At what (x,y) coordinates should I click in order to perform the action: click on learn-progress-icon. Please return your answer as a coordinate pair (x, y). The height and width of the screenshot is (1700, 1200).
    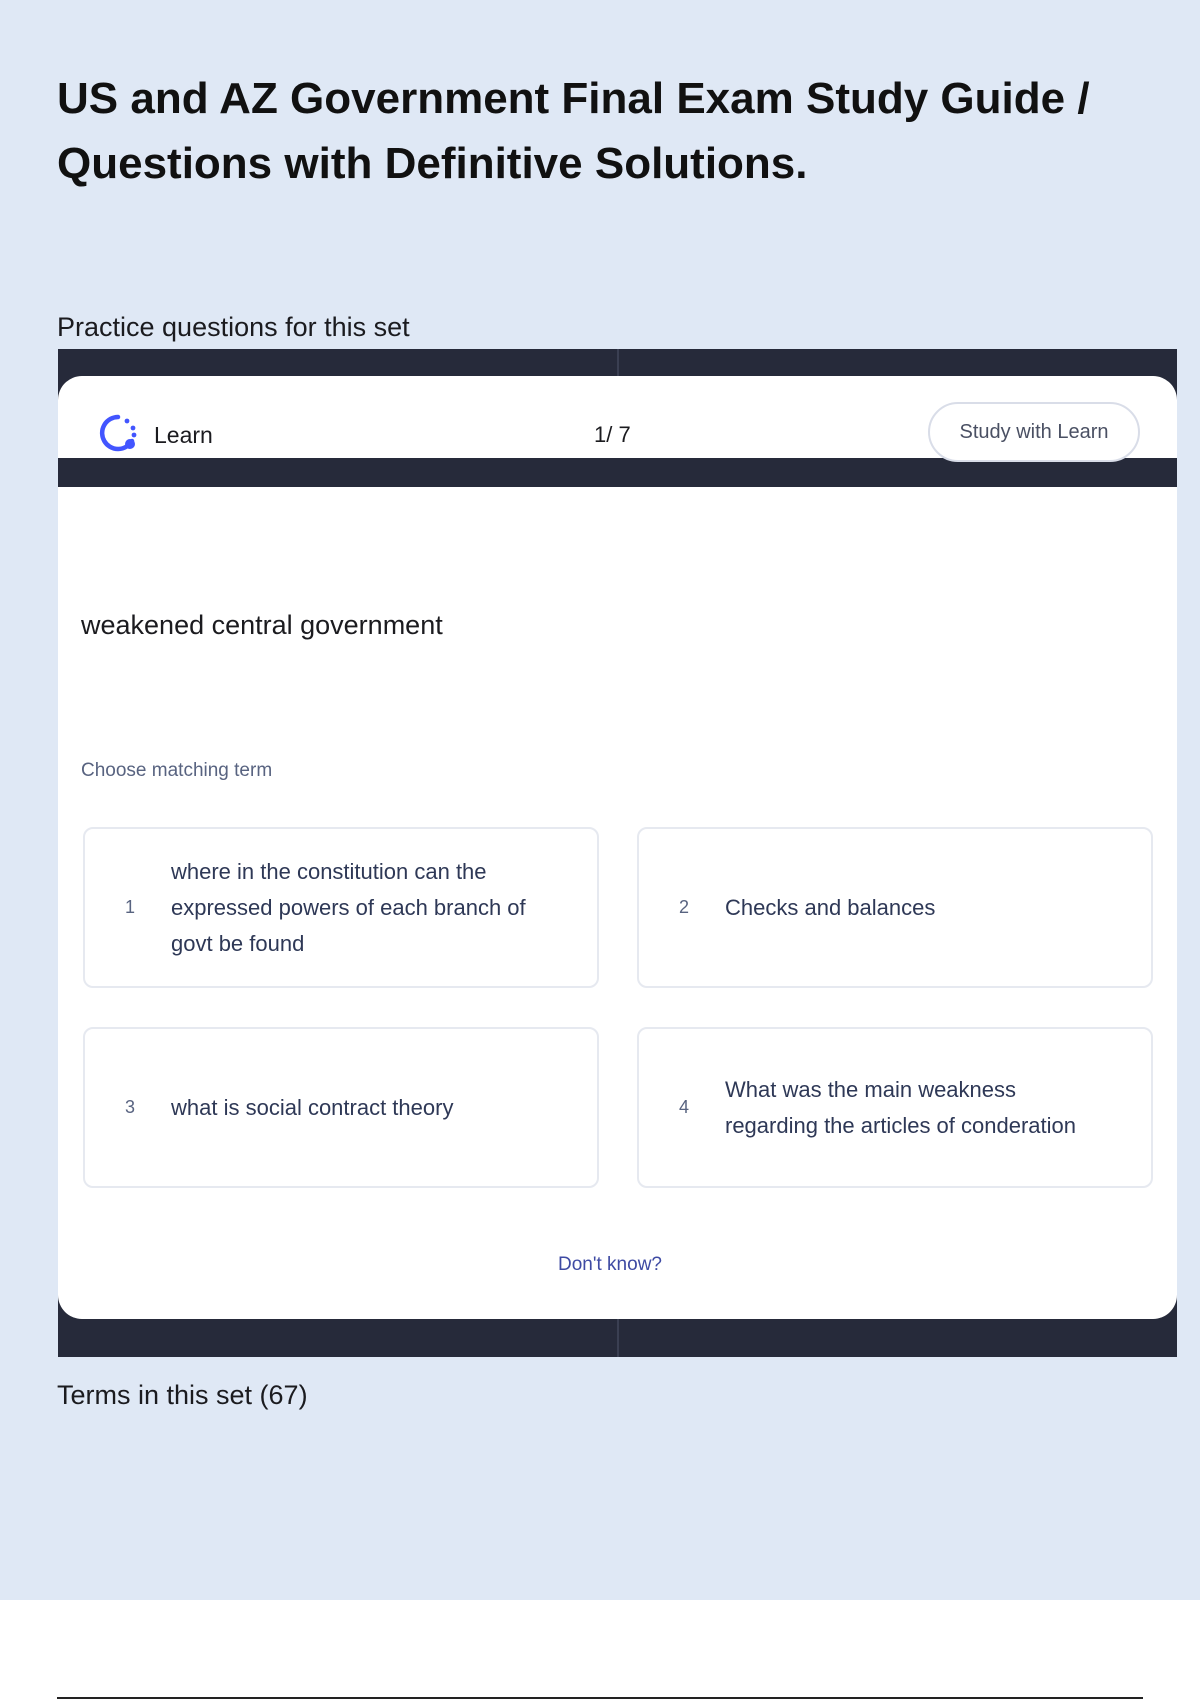
    Looking at the image, I should click on (118, 433).